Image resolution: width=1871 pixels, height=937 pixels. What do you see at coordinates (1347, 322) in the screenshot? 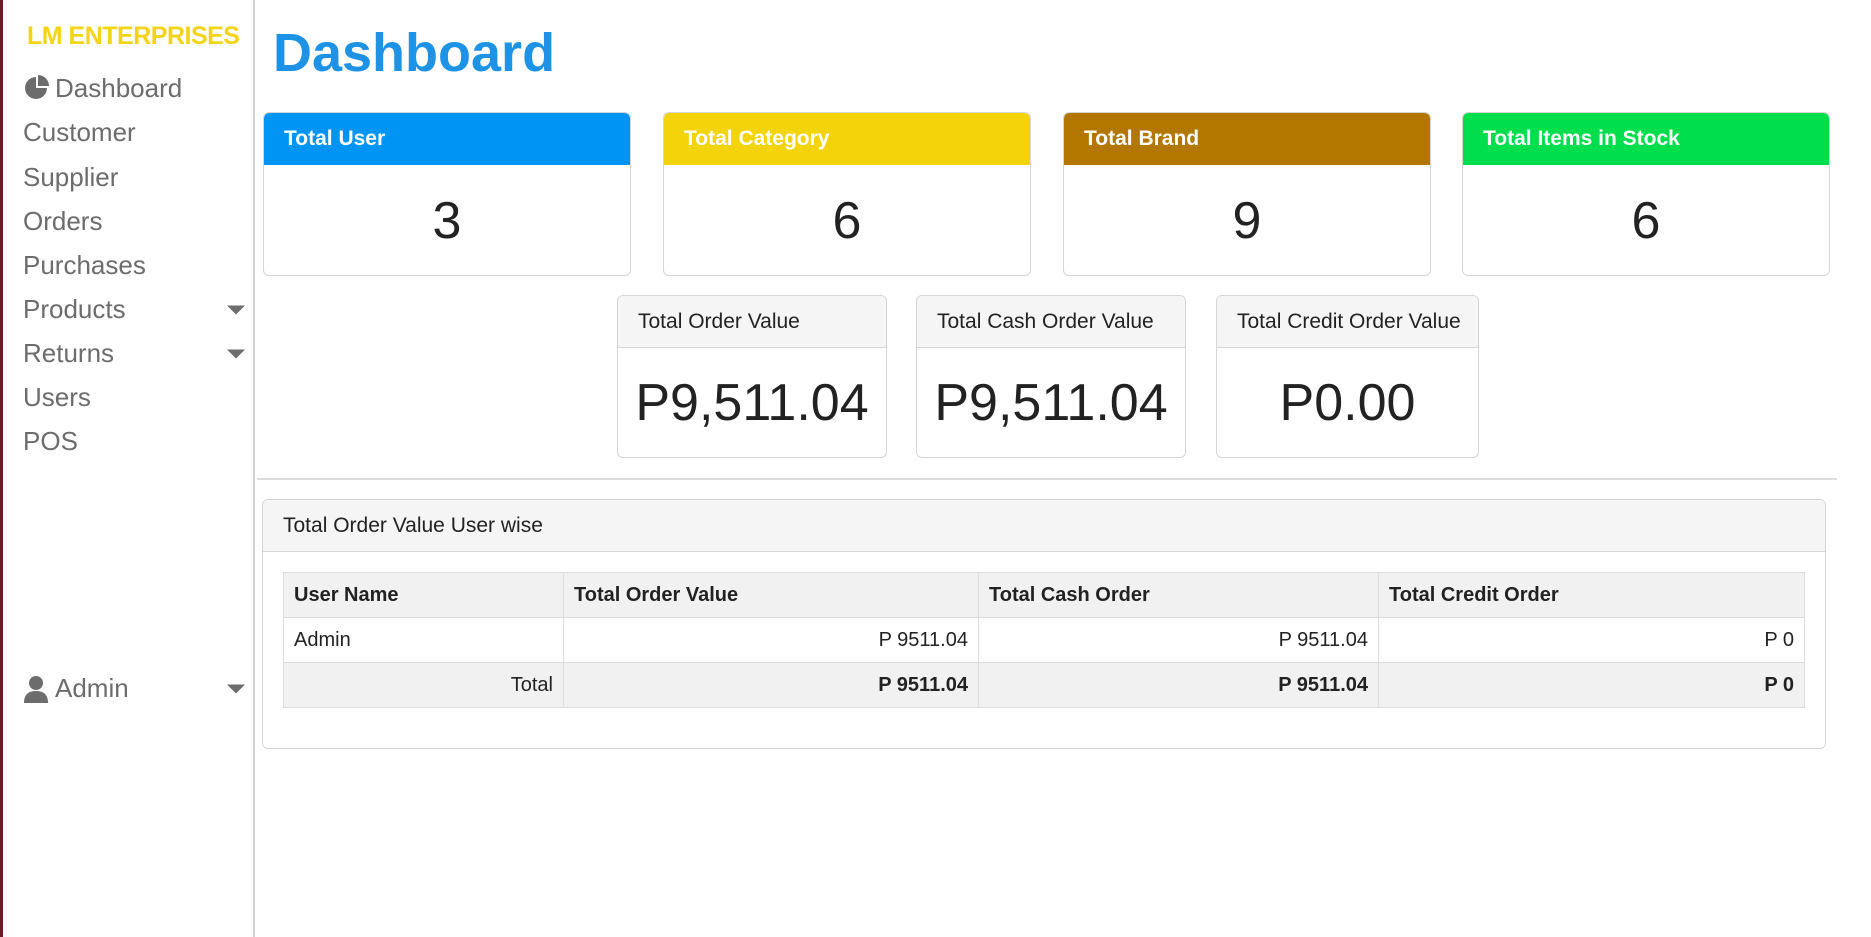
I see `value-card-label: Total Credit Order Value` at bounding box center [1347, 322].